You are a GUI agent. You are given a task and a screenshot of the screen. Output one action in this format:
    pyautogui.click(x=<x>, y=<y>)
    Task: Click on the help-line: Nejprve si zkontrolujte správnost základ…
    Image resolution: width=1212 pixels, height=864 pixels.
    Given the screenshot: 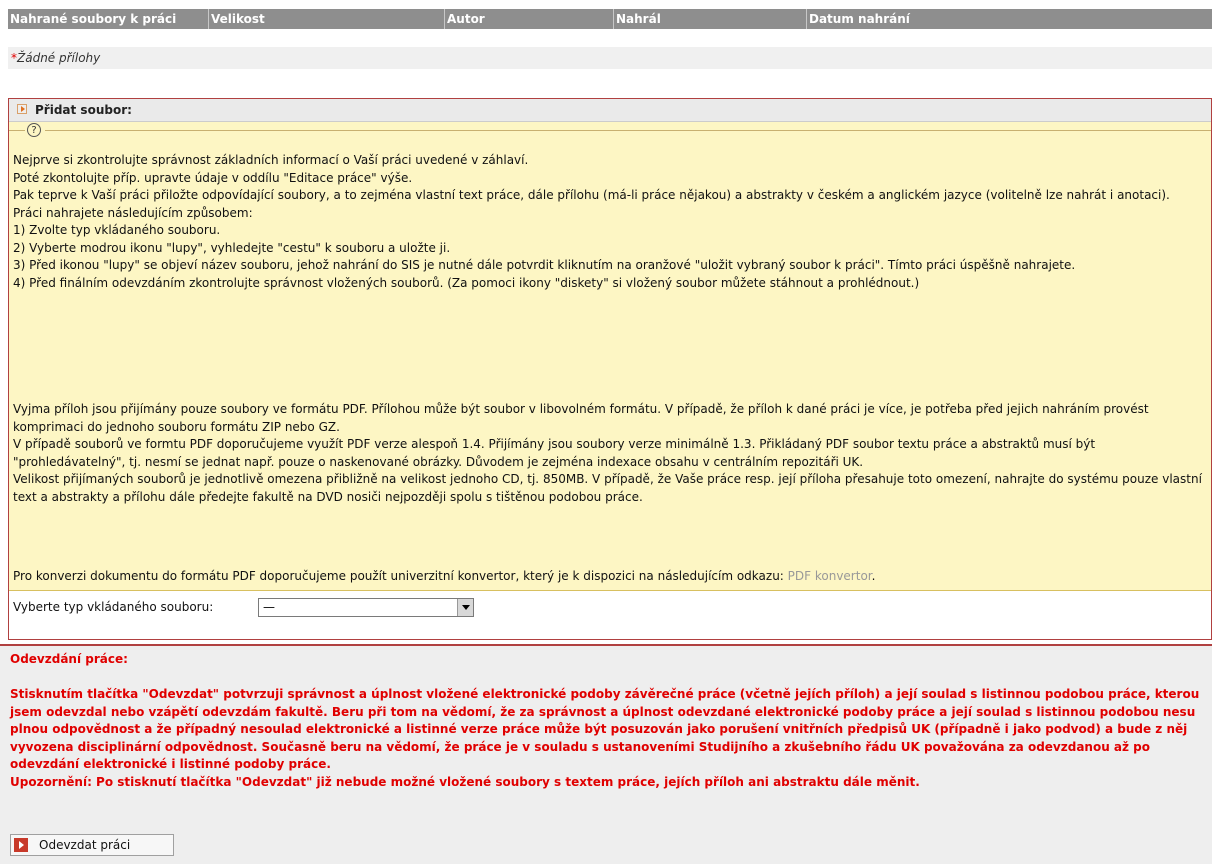 What is the action you would take?
    pyautogui.click(x=271, y=160)
    